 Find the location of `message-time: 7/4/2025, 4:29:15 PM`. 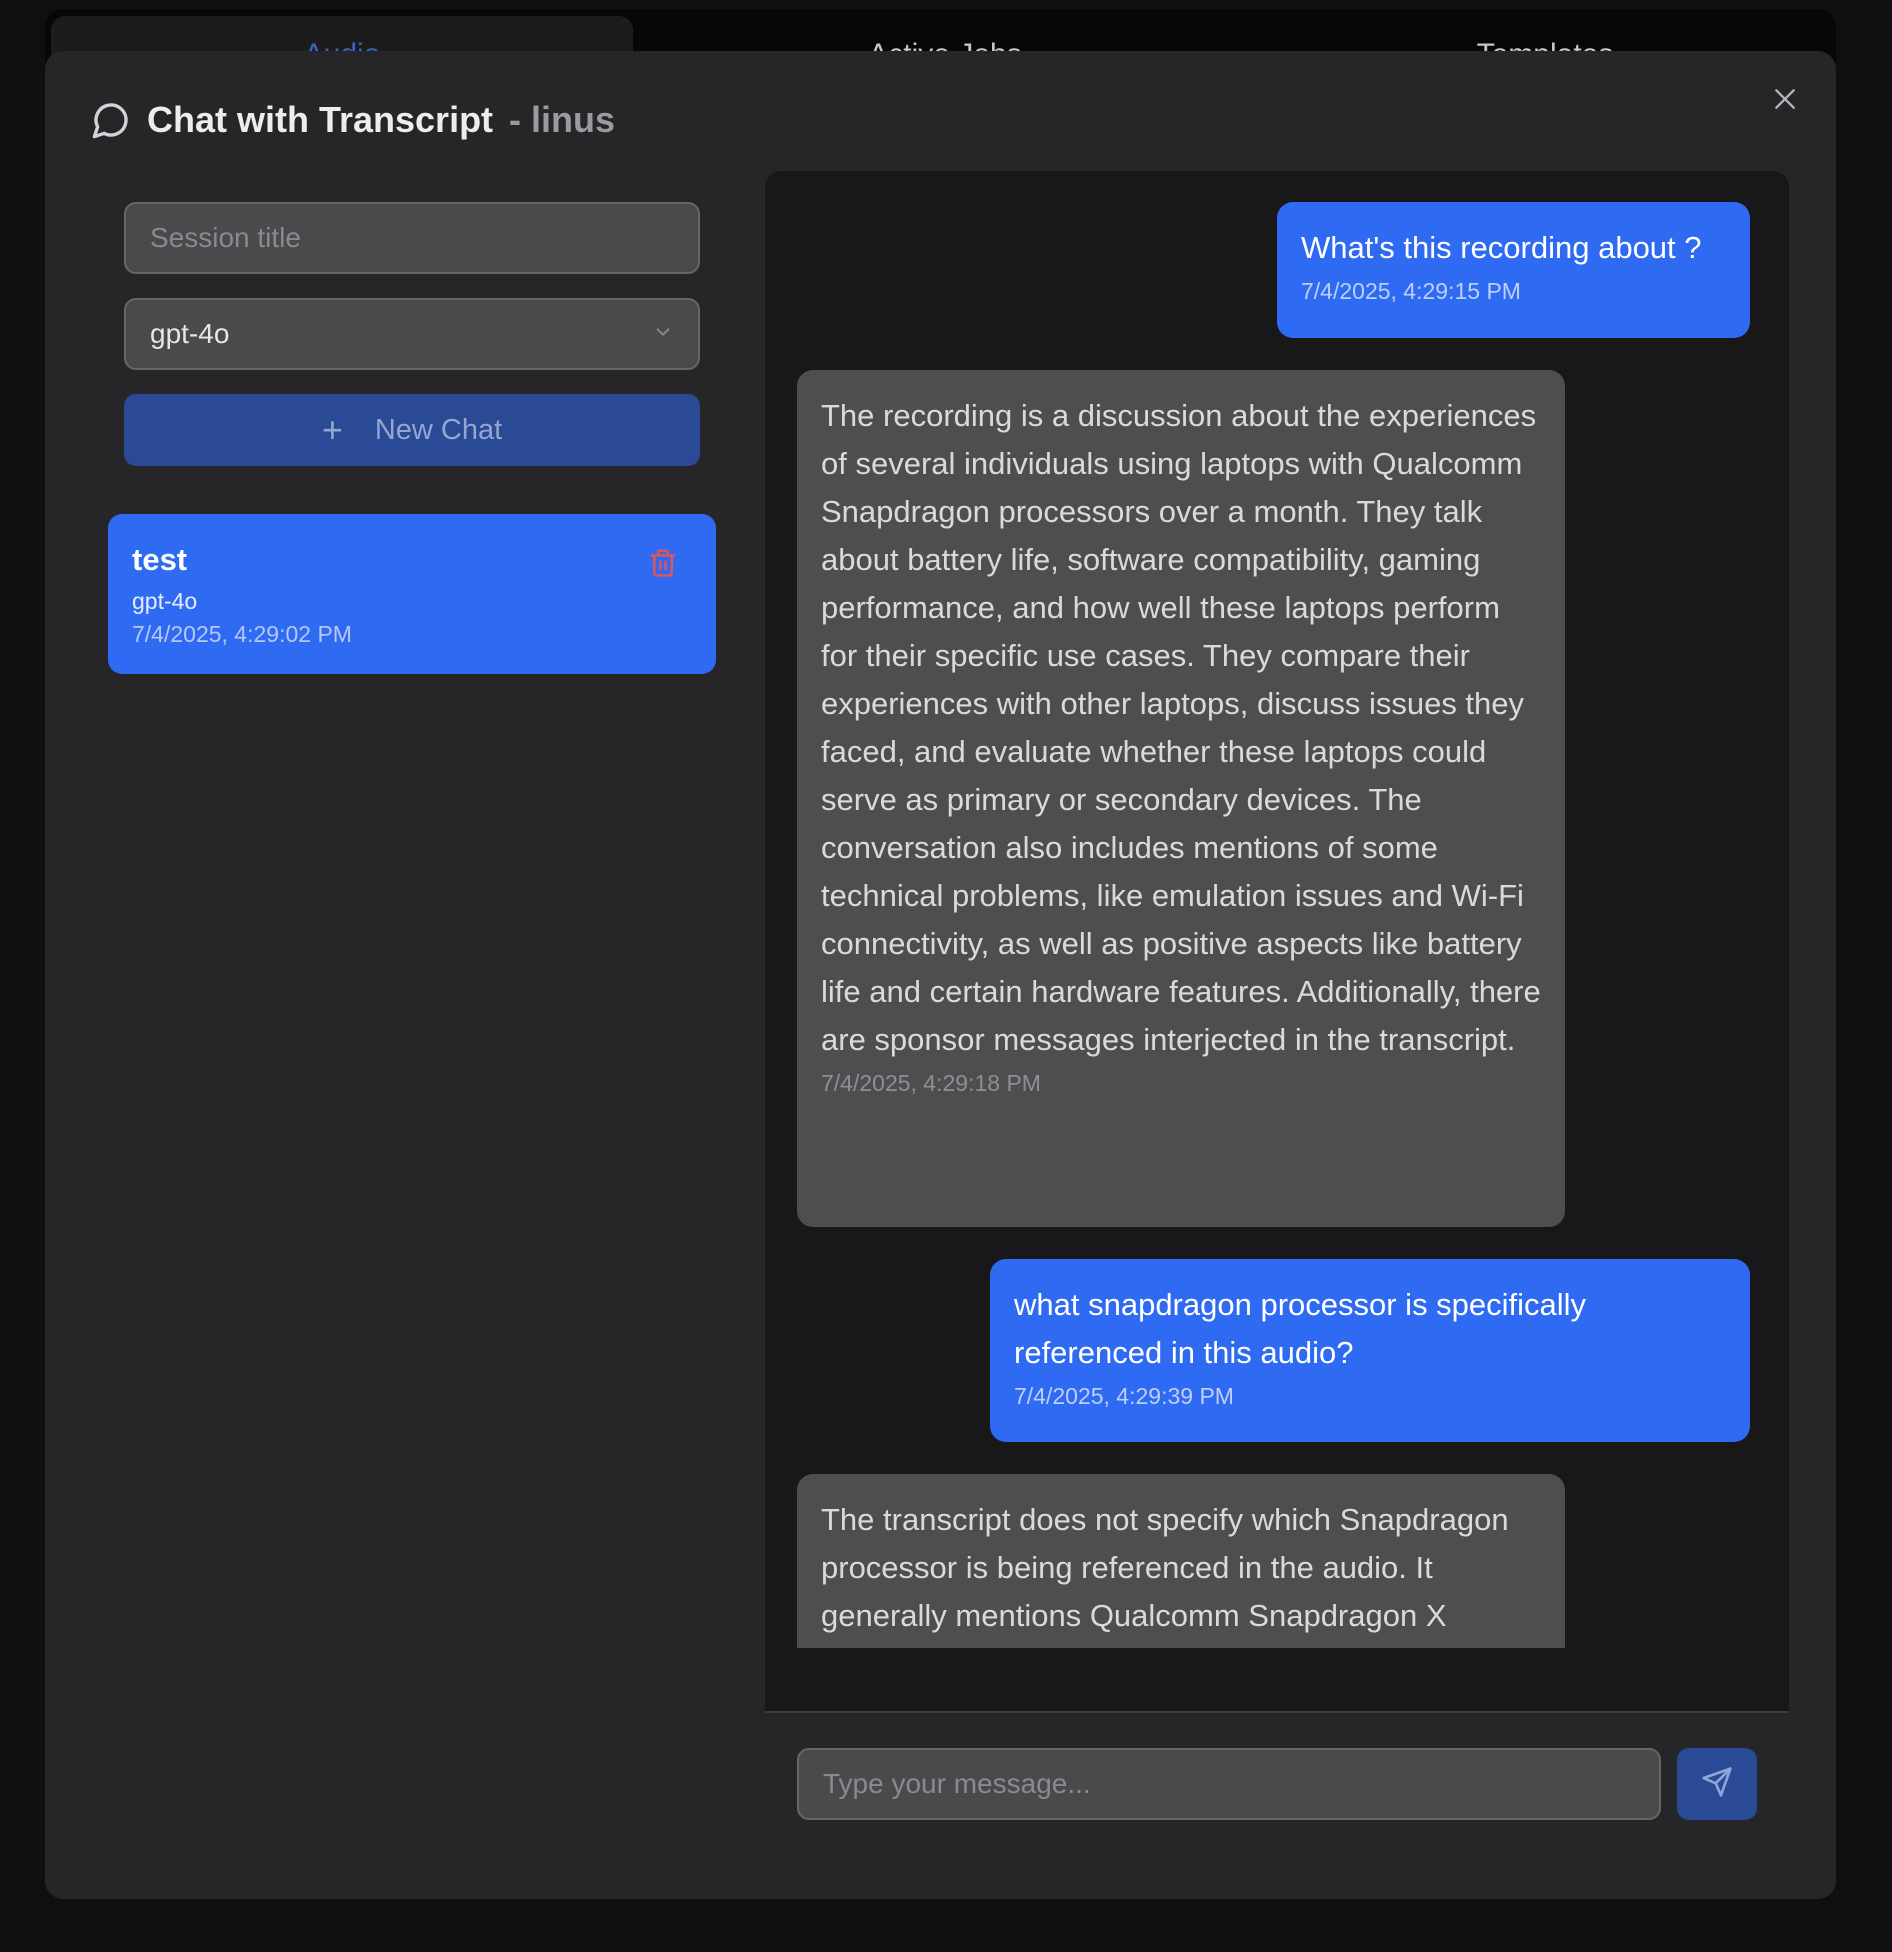

message-time: 7/4/2025, 4:29:15 PM is located at coordinates (1411, 291).